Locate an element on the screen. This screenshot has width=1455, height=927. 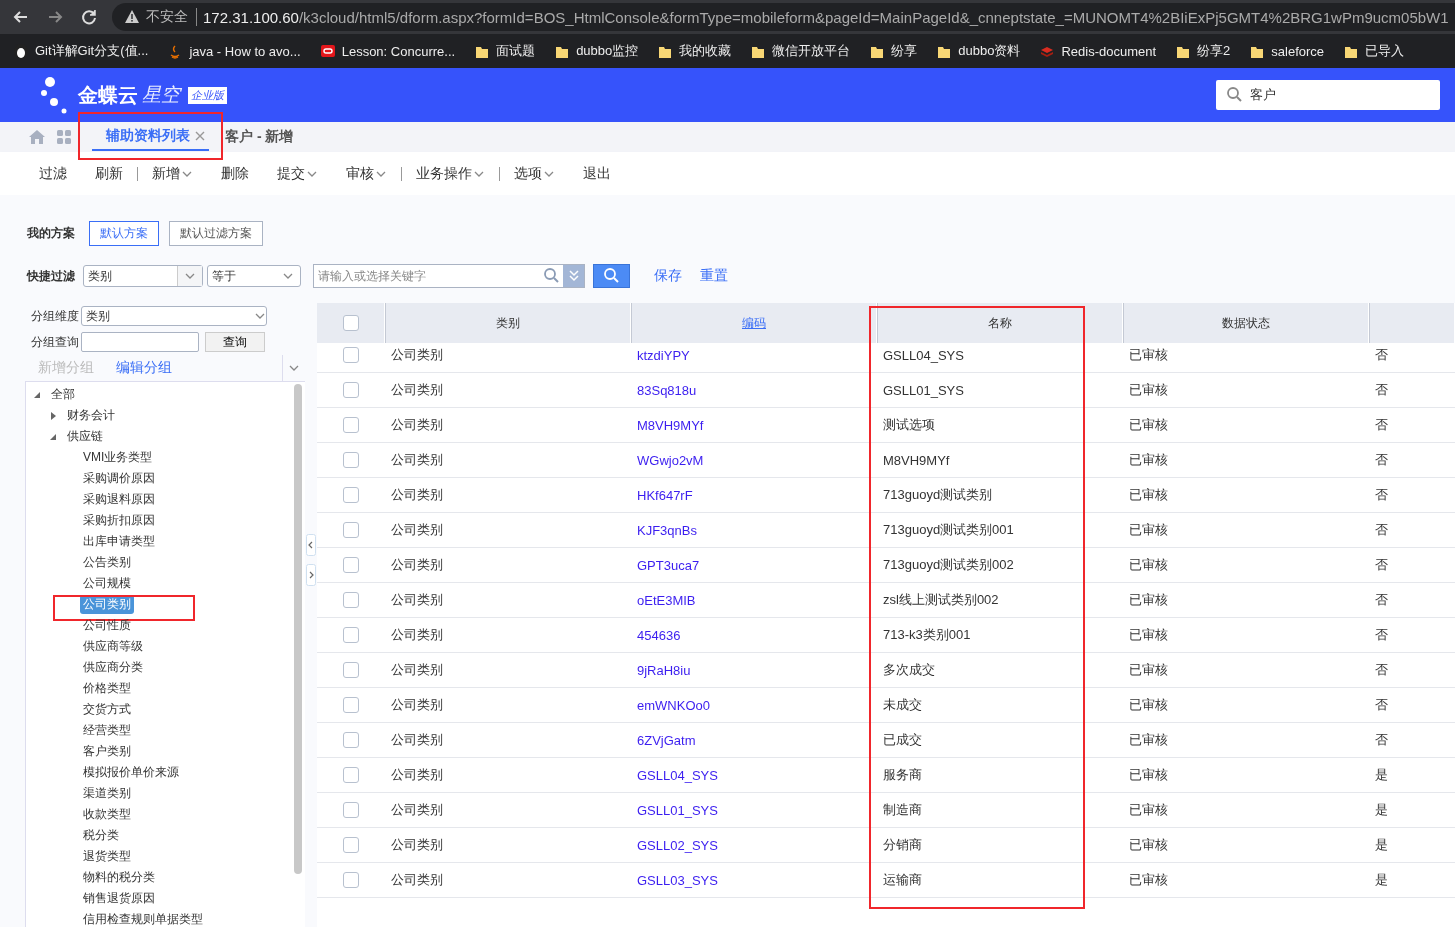
reload-icon is located at coordinates (89, 17).